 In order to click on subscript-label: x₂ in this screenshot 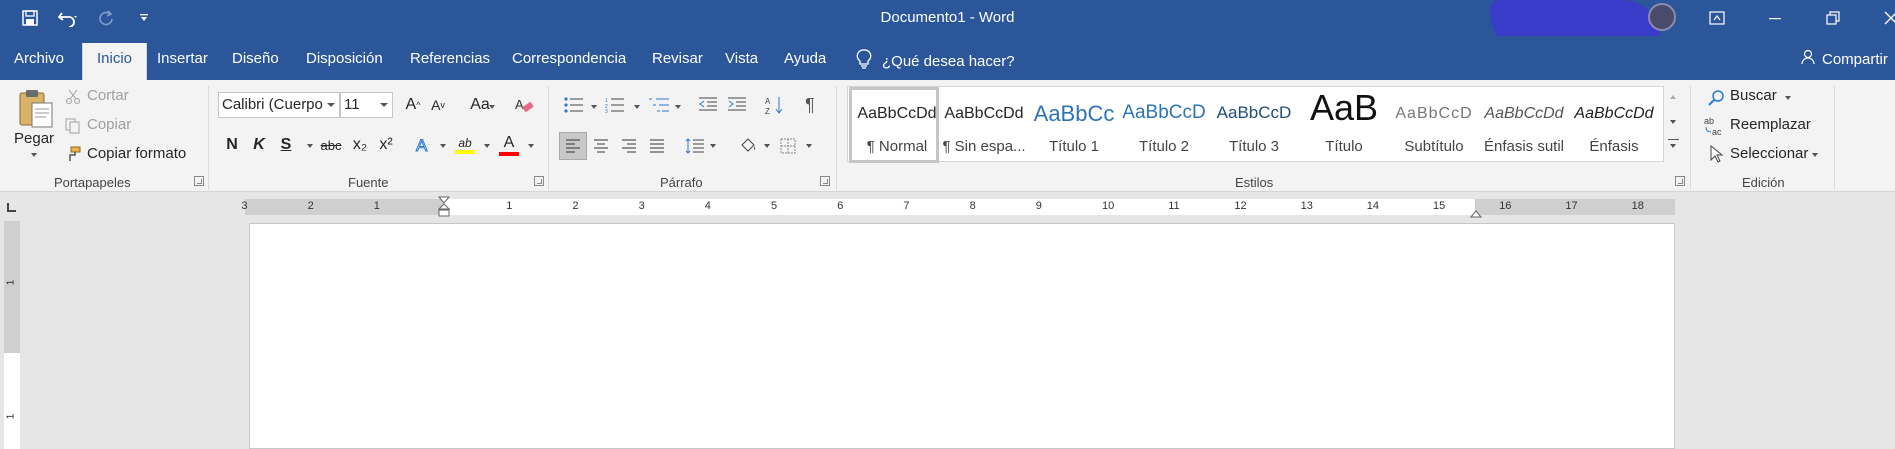, I will do `click(360, 144)`.